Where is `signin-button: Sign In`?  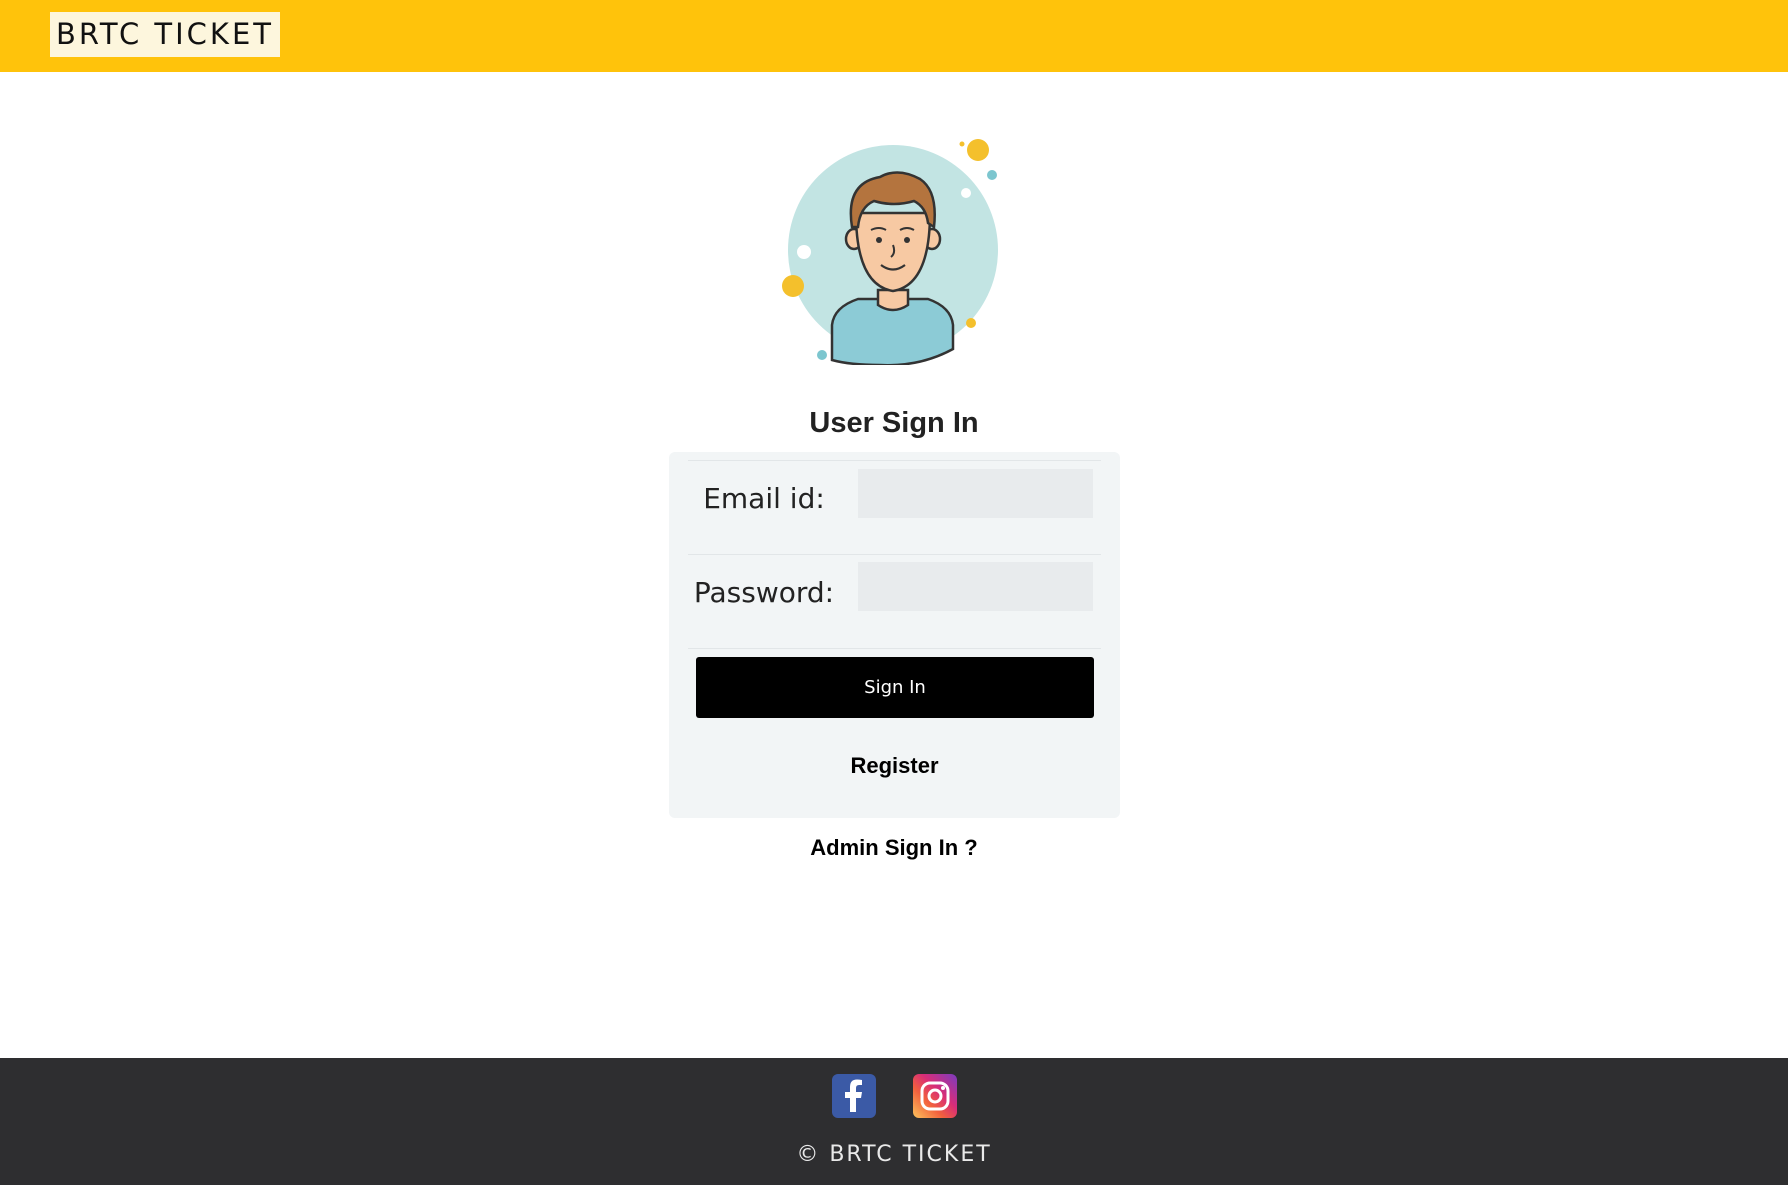 signin-button: Sign In is located at coordinates (895, 687).